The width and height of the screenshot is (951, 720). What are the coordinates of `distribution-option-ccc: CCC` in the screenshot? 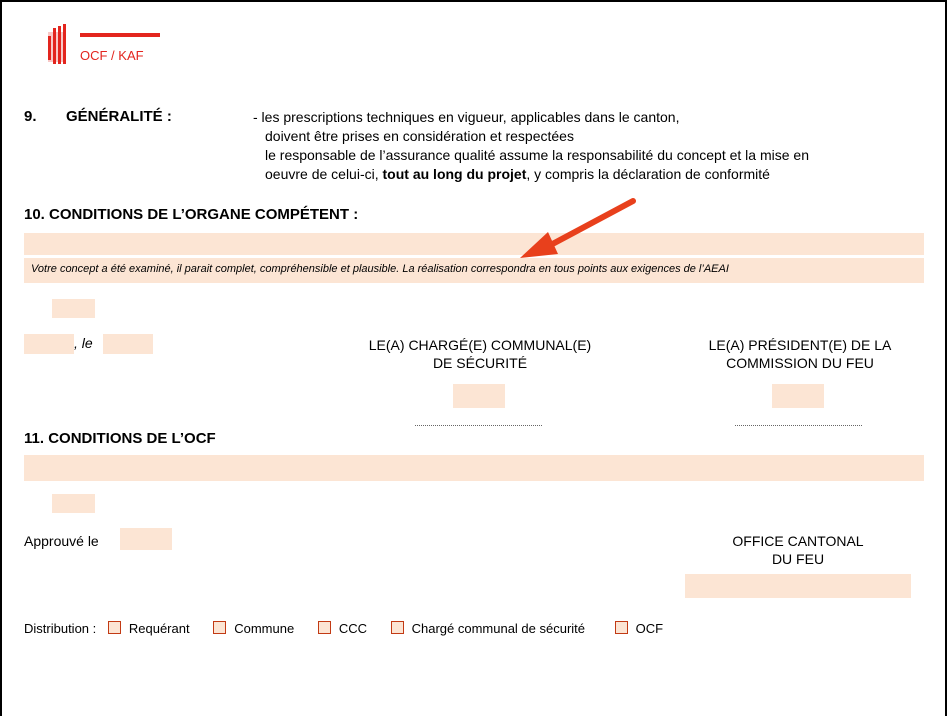 It's located at (342, 628).